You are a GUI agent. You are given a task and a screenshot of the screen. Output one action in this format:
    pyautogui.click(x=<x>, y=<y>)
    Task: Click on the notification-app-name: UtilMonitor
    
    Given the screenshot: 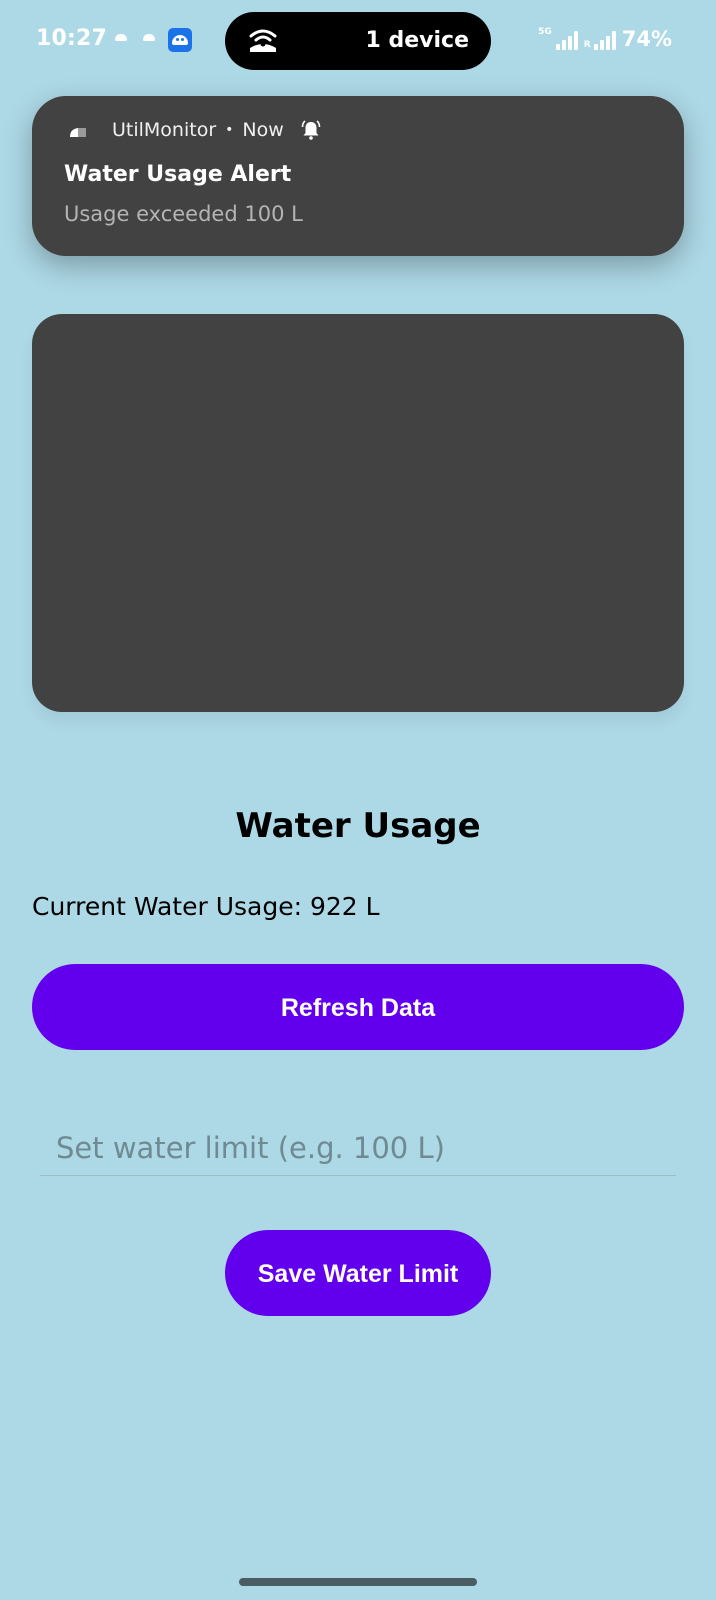 What is the action you would take?
    pyautogui.click(x=164, y=130)
    